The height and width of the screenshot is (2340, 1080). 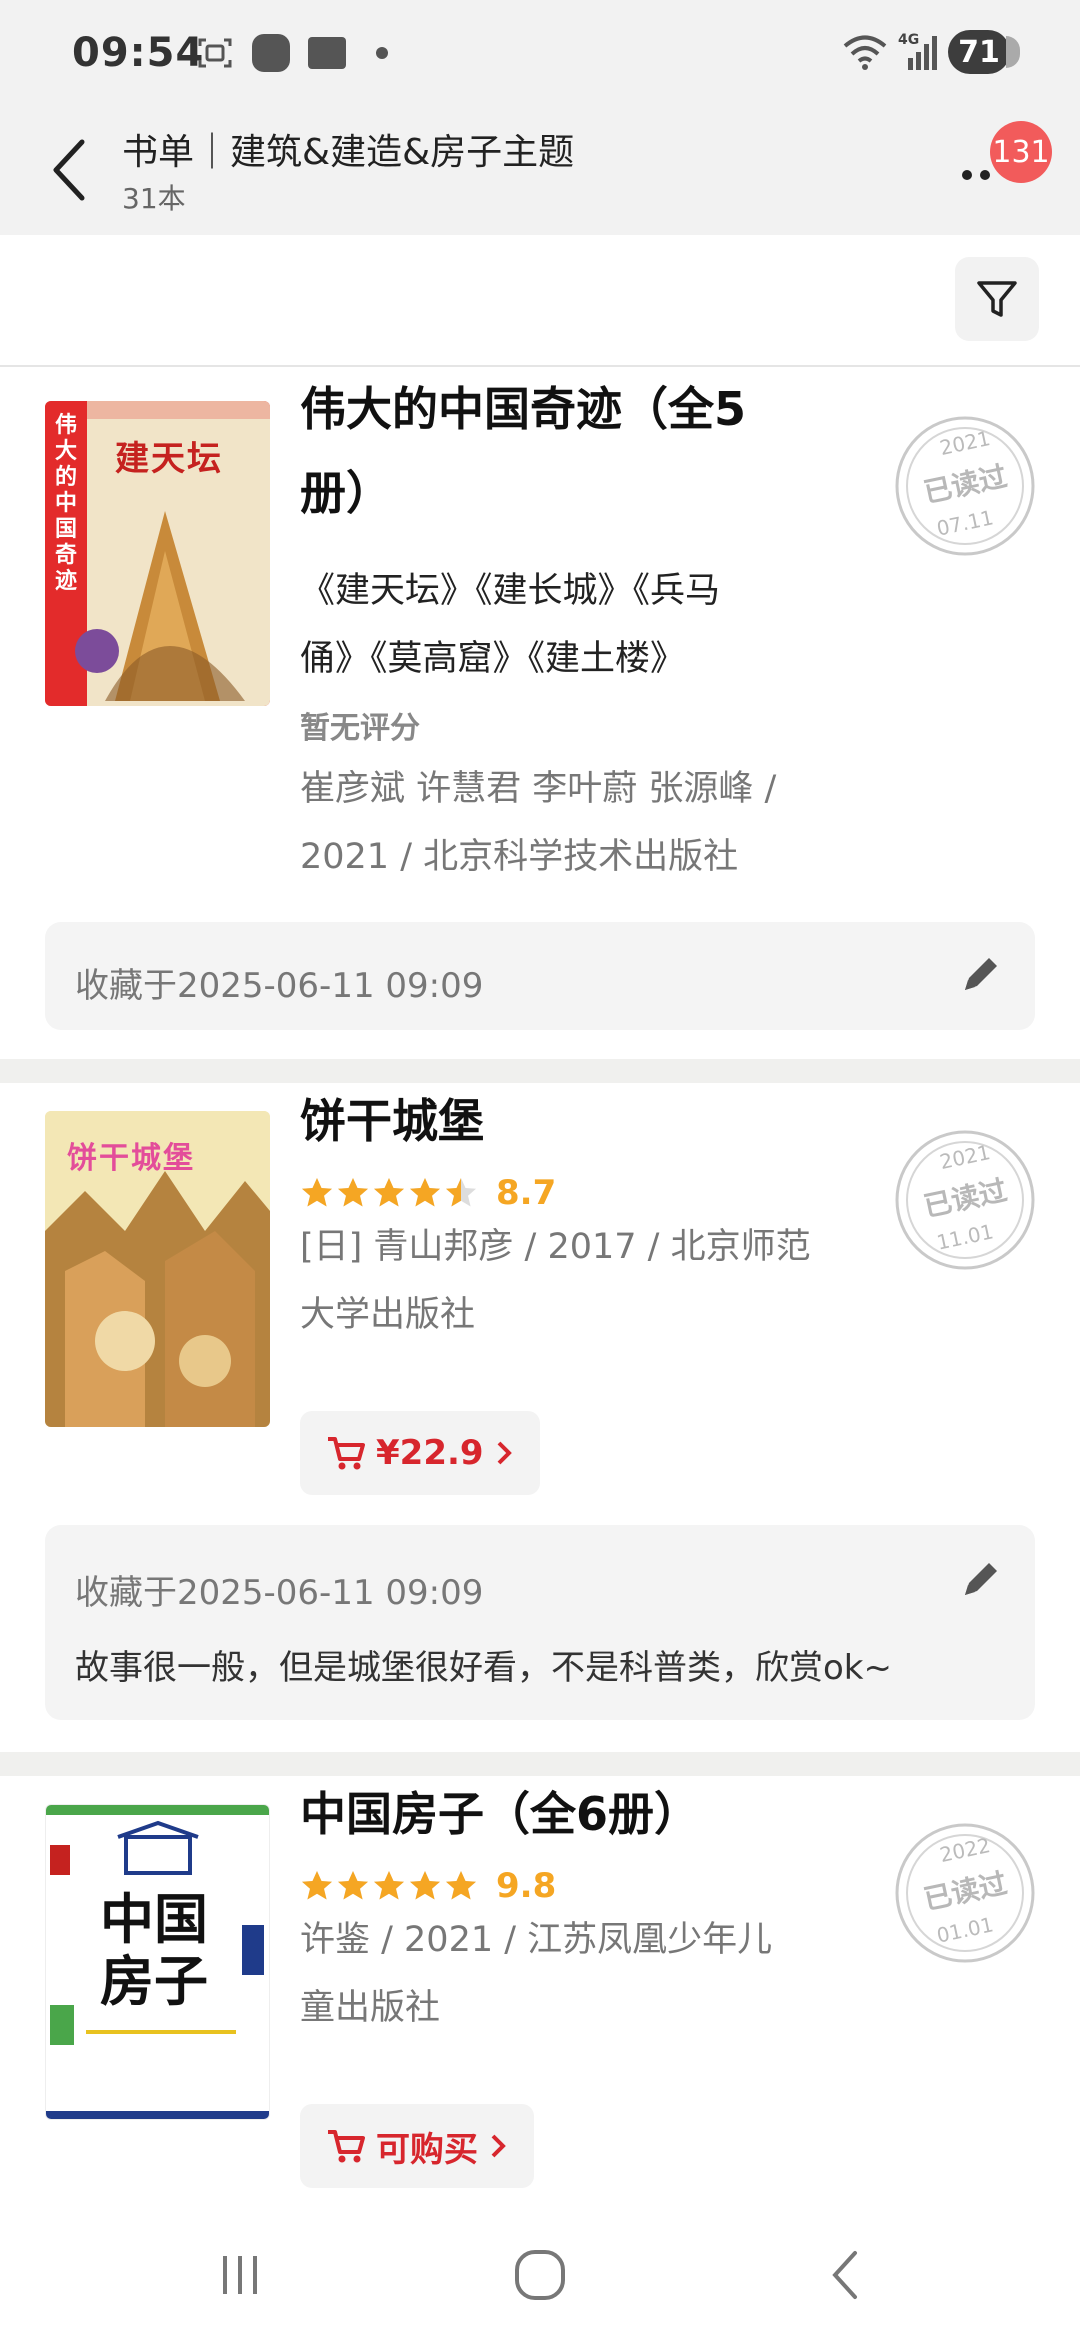 What do you see at coordinates (540, 301) in the screenshot?
I see `filter-bar` at bounding box center [540, 301].